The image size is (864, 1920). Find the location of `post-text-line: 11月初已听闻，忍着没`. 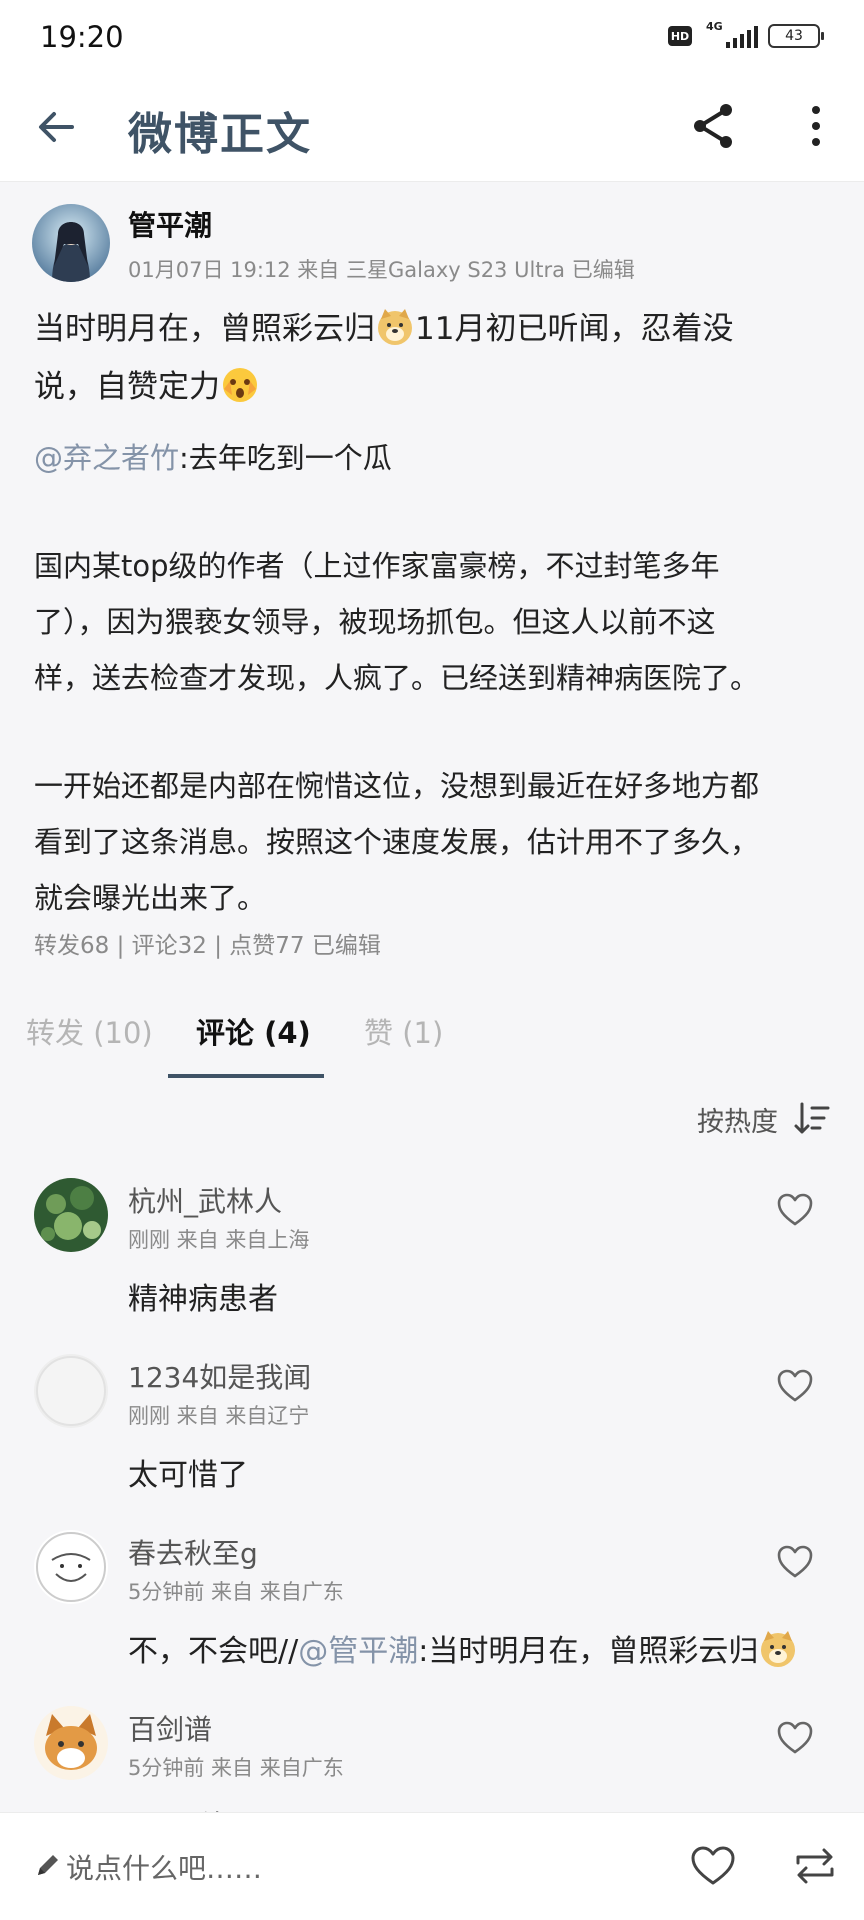

post-text-line: 11月初已听闻，忍着没 is located at coordinates (574, 329).